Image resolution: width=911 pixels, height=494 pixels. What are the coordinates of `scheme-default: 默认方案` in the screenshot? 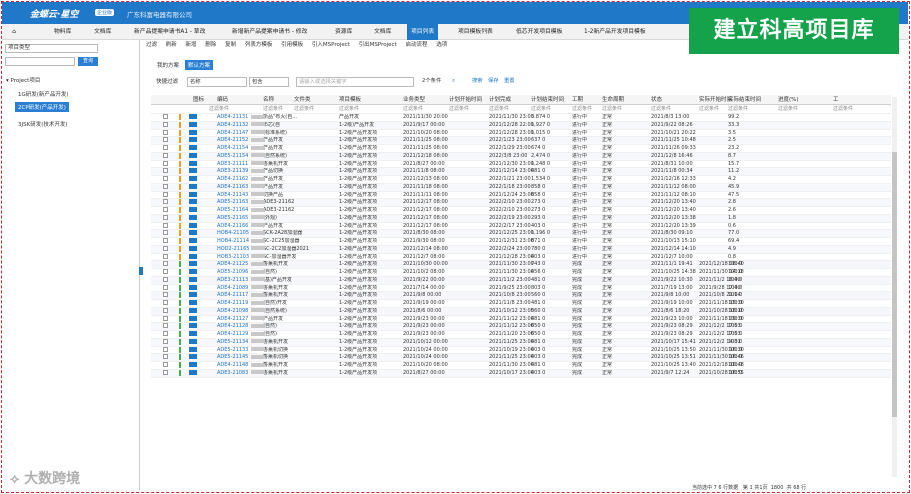 It's located at (199, 65).